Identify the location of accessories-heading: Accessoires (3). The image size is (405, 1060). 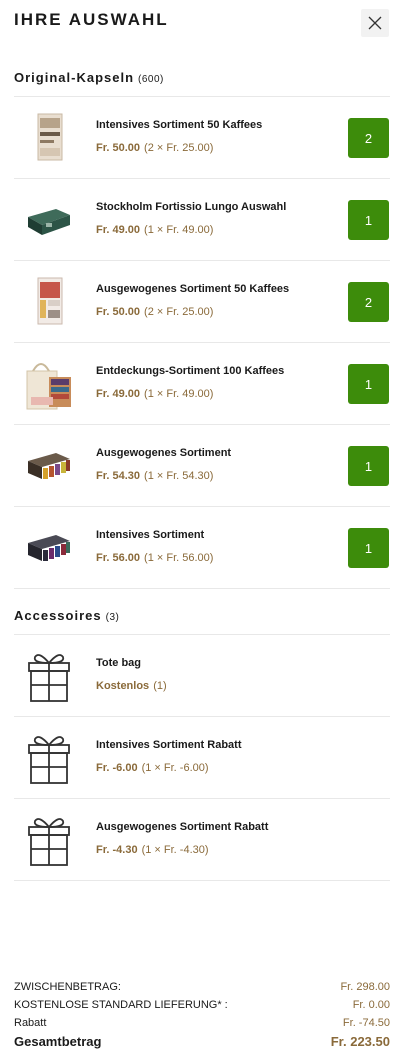
(66, 615).